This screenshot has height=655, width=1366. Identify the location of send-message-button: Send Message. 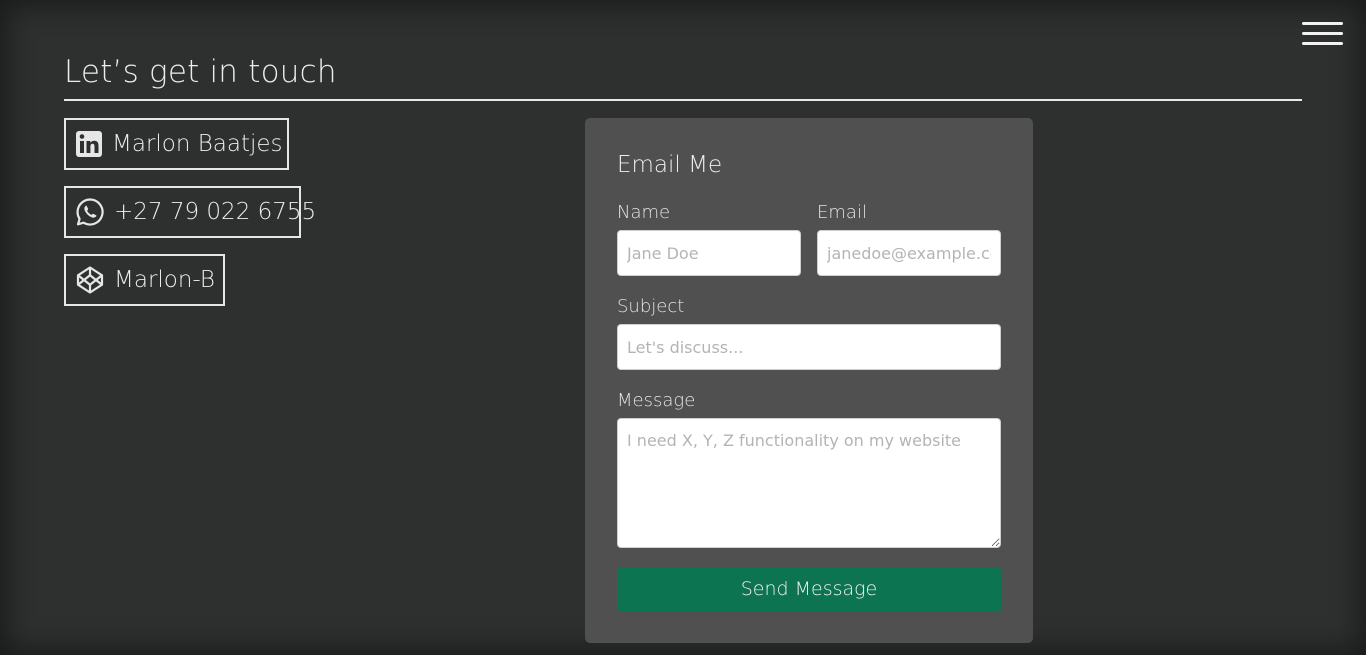
(809, 589).